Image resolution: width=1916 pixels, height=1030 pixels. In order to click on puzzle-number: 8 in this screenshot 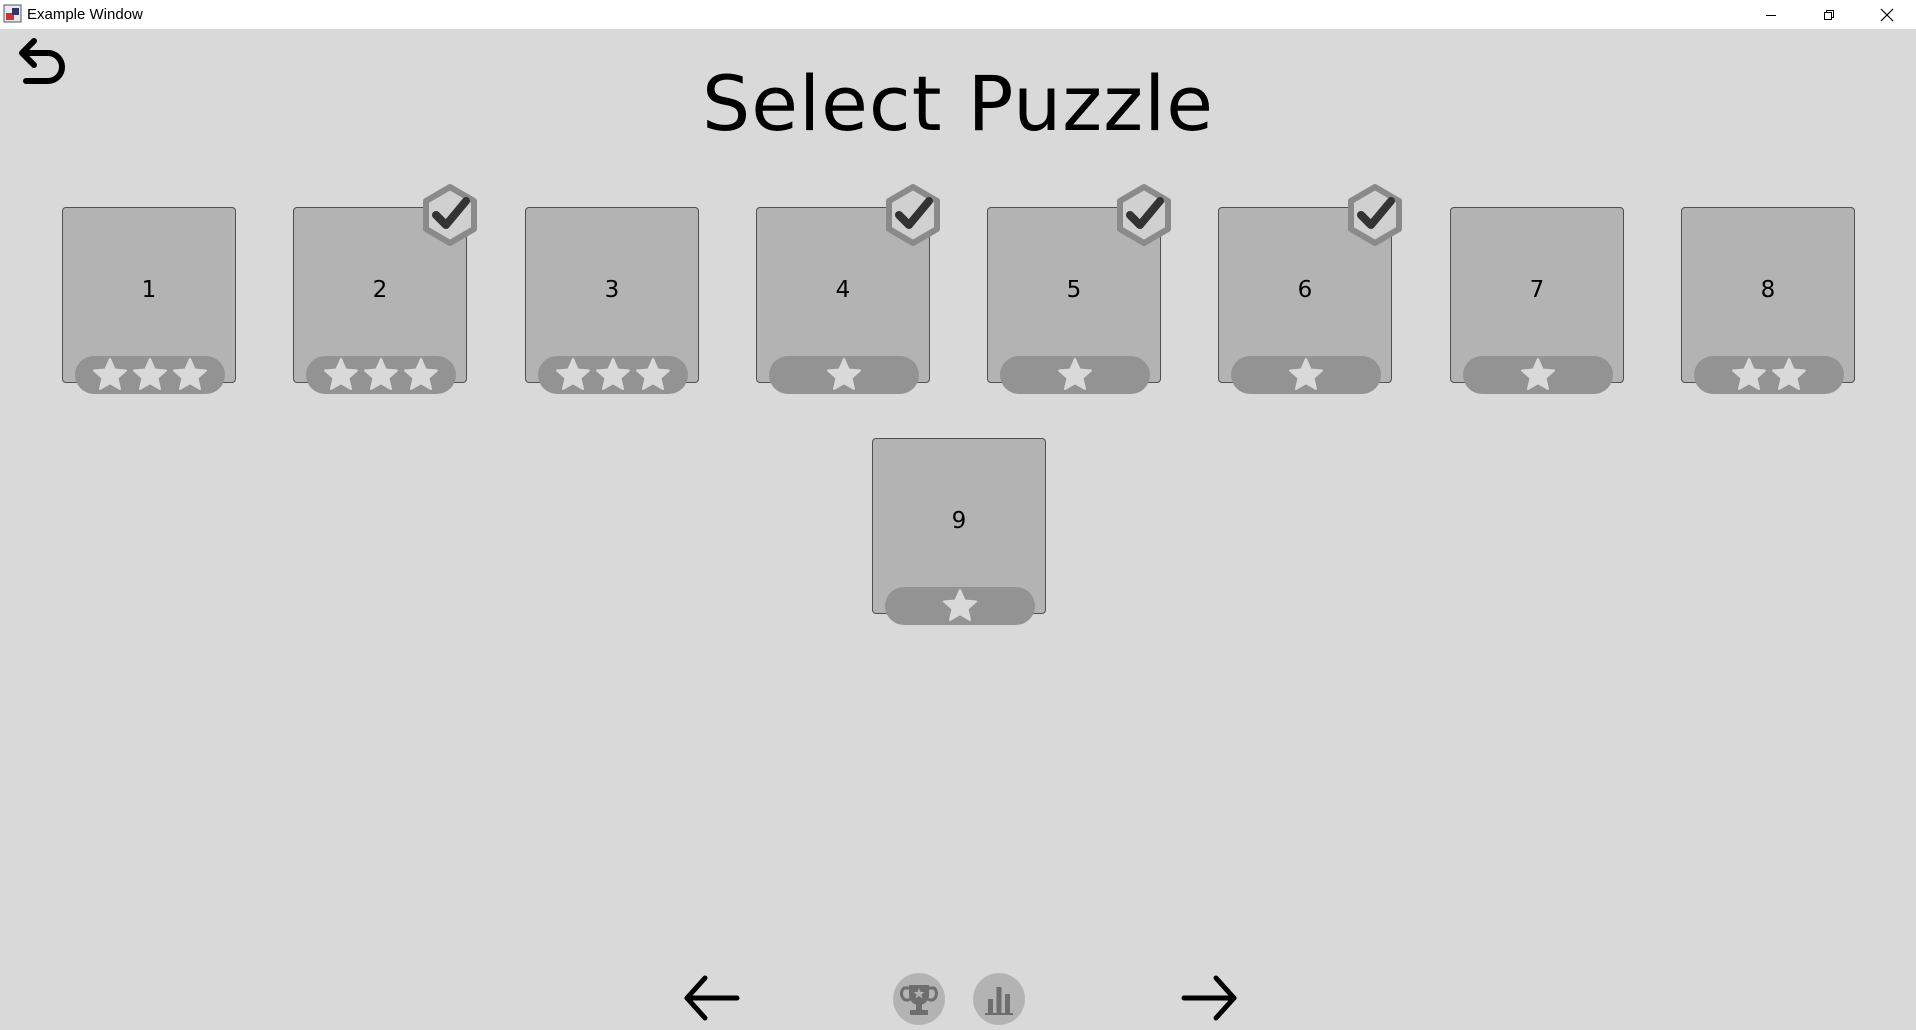, I will do `click(1768, 290)`.